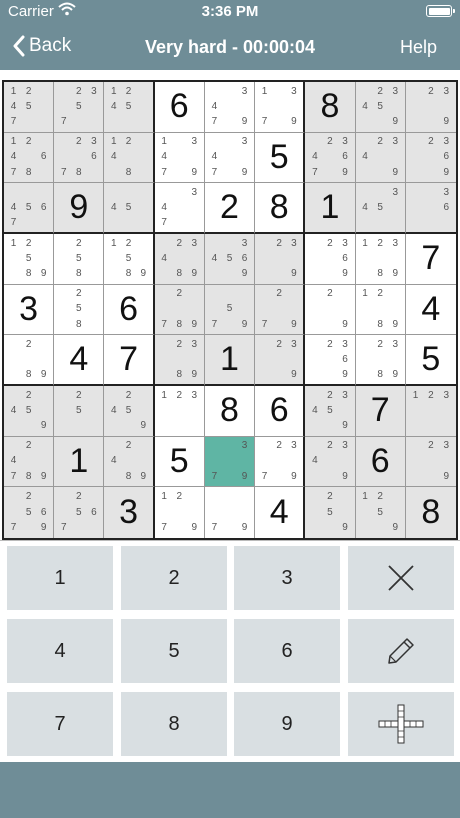  I want to click on sudoku-cell-r2-c3: 1248, so click(129, 158).